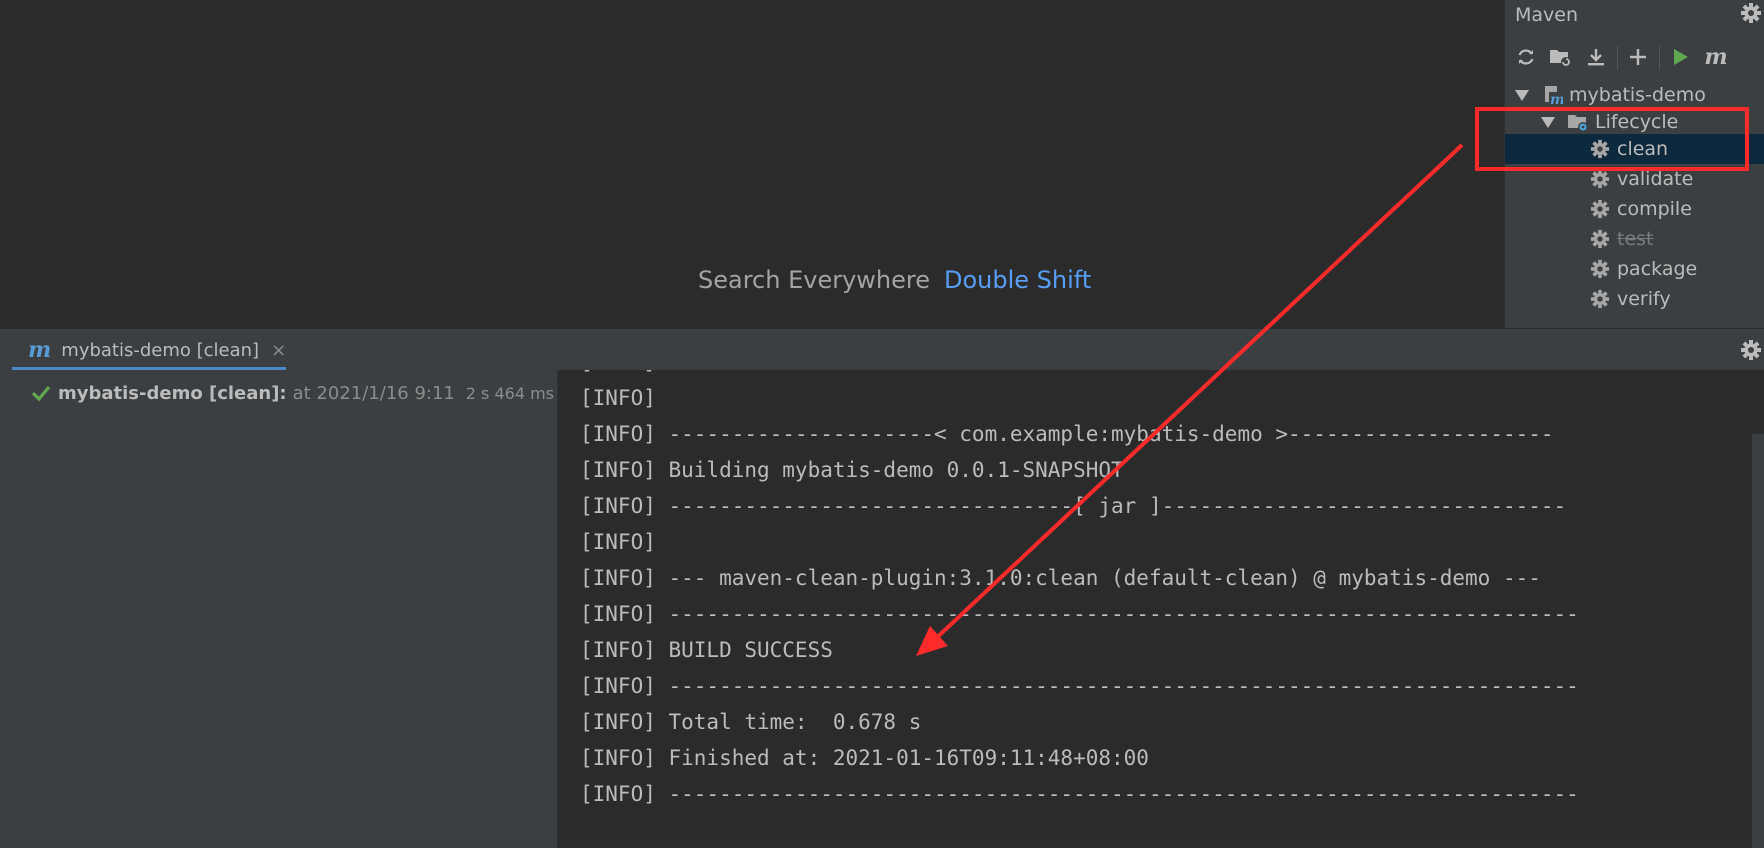 The image size is (1764, 848). Describe the element at coordinates (1758, 641) in the screenshot. I see `console-scrollbar` at that location.